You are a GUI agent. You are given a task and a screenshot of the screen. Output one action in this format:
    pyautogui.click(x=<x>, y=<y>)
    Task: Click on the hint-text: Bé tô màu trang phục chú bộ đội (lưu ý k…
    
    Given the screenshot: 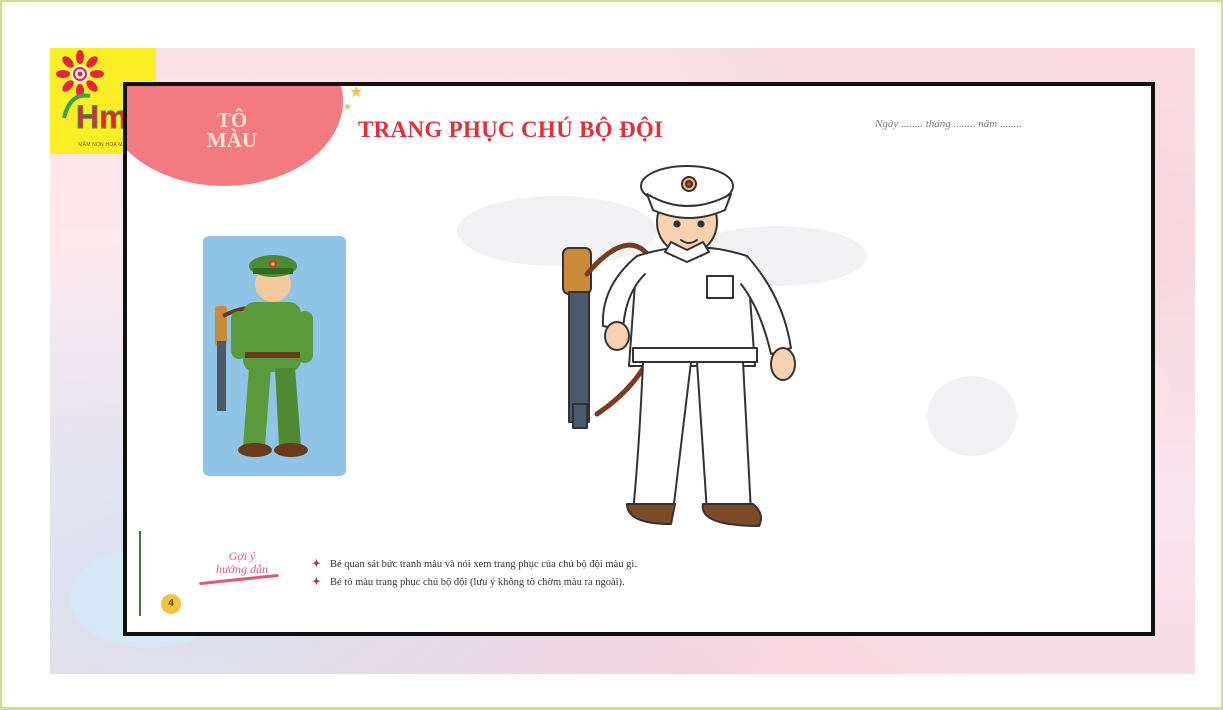 What is the action you would take?
    pyautogui.click(x=477, y=582)
    